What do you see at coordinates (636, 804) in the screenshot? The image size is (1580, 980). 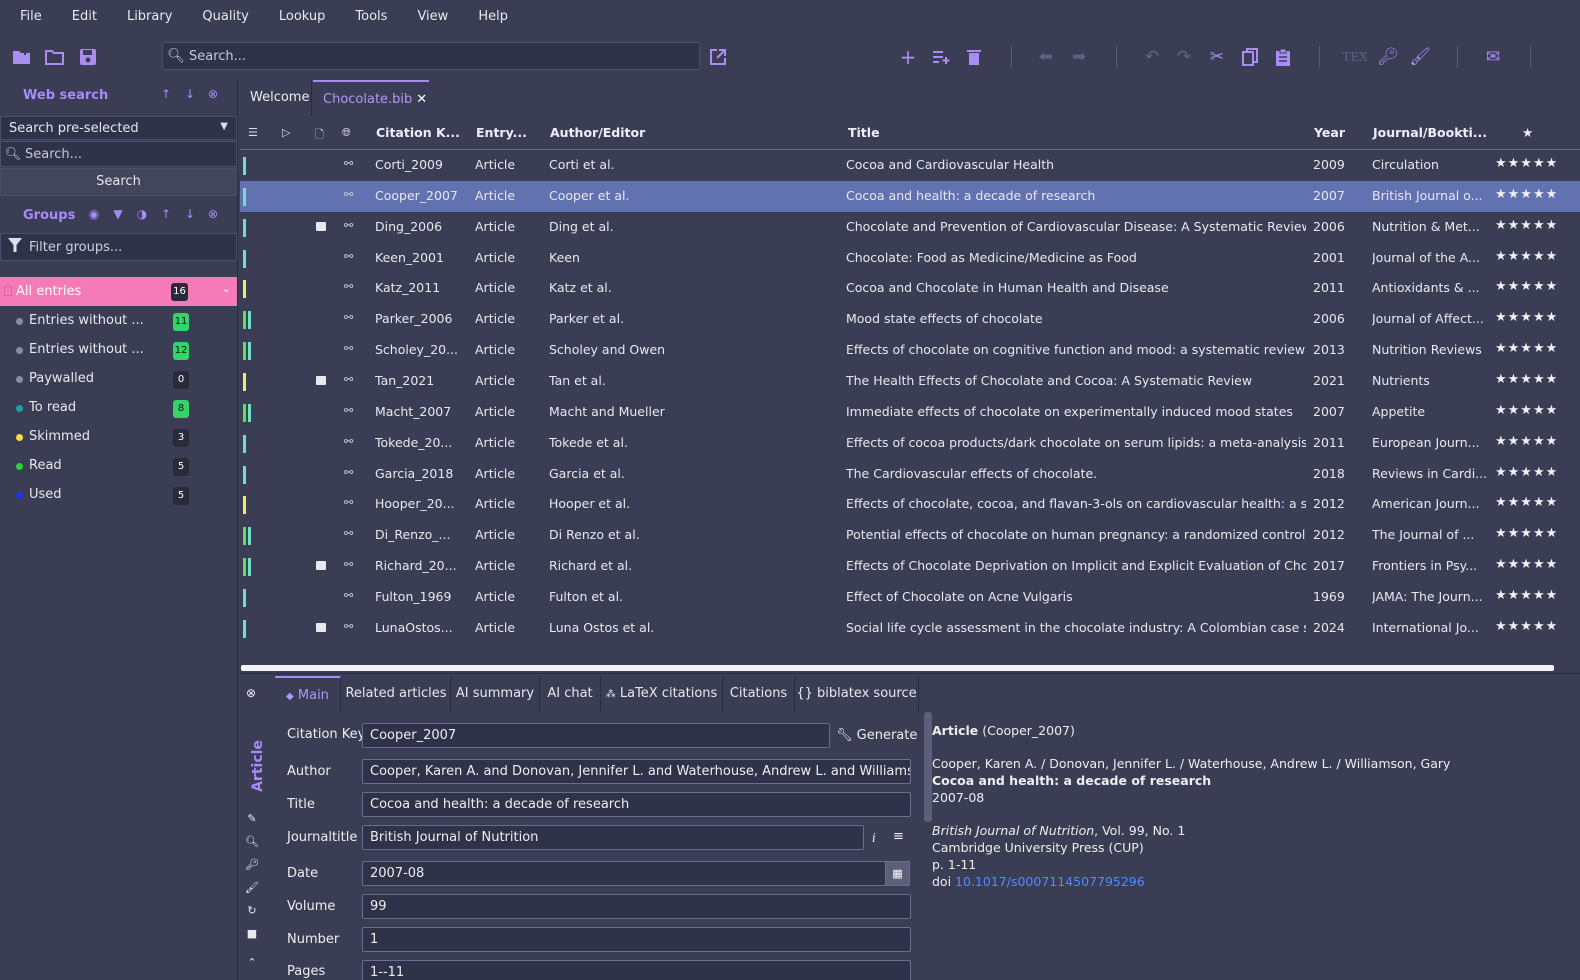 I see `title-field: Cocoa and health: a decade of research` at bounding box center [636, 804].